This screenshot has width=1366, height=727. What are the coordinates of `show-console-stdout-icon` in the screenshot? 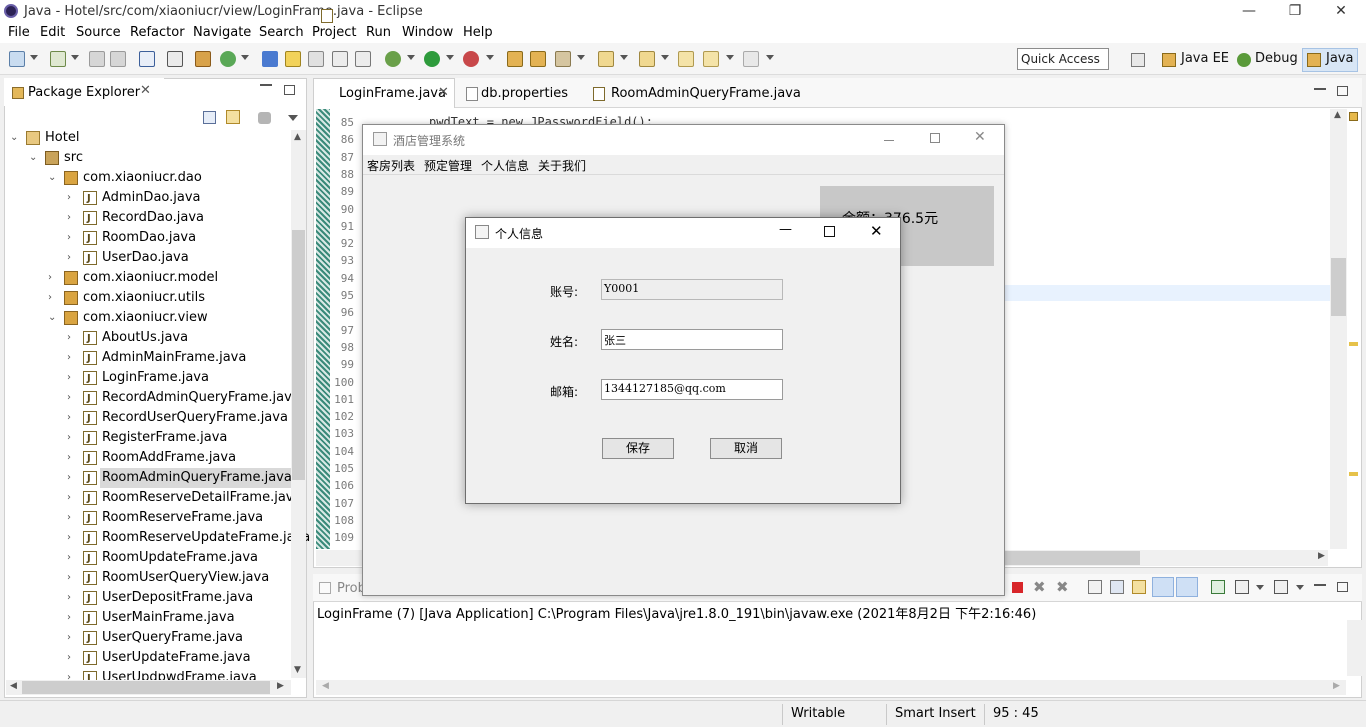 It's located at (1163, 587).